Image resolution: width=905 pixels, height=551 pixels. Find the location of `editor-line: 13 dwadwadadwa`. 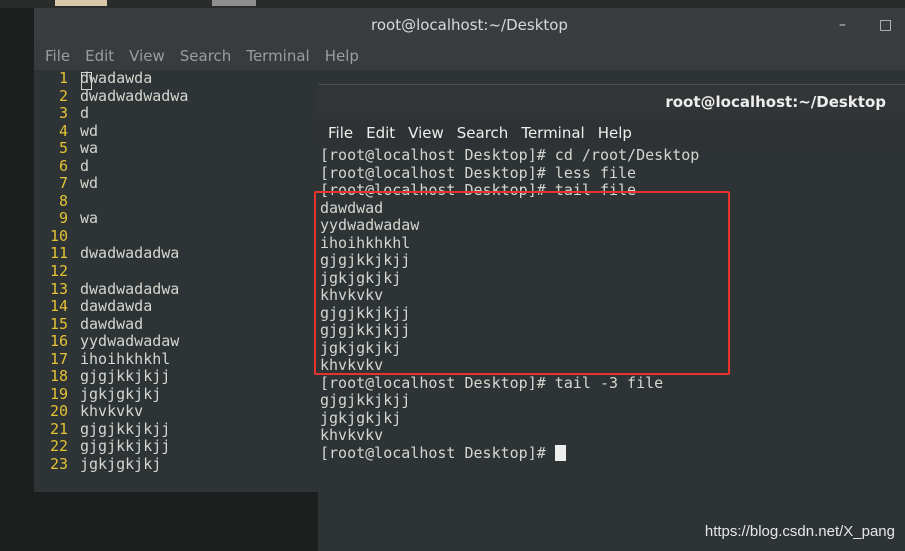

editor-line: 13 dwadwadadwa is located at coordinates (114, 288).